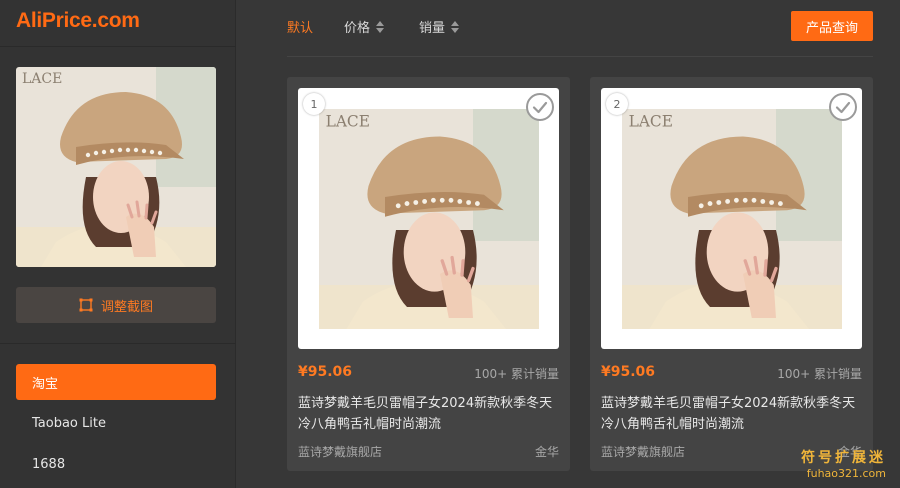 This screenshot has height=488, width=900. Describe the element at coordinates (126, 307) in the screenshot. I see `adjust-crop-label: 调整截图` at that location.